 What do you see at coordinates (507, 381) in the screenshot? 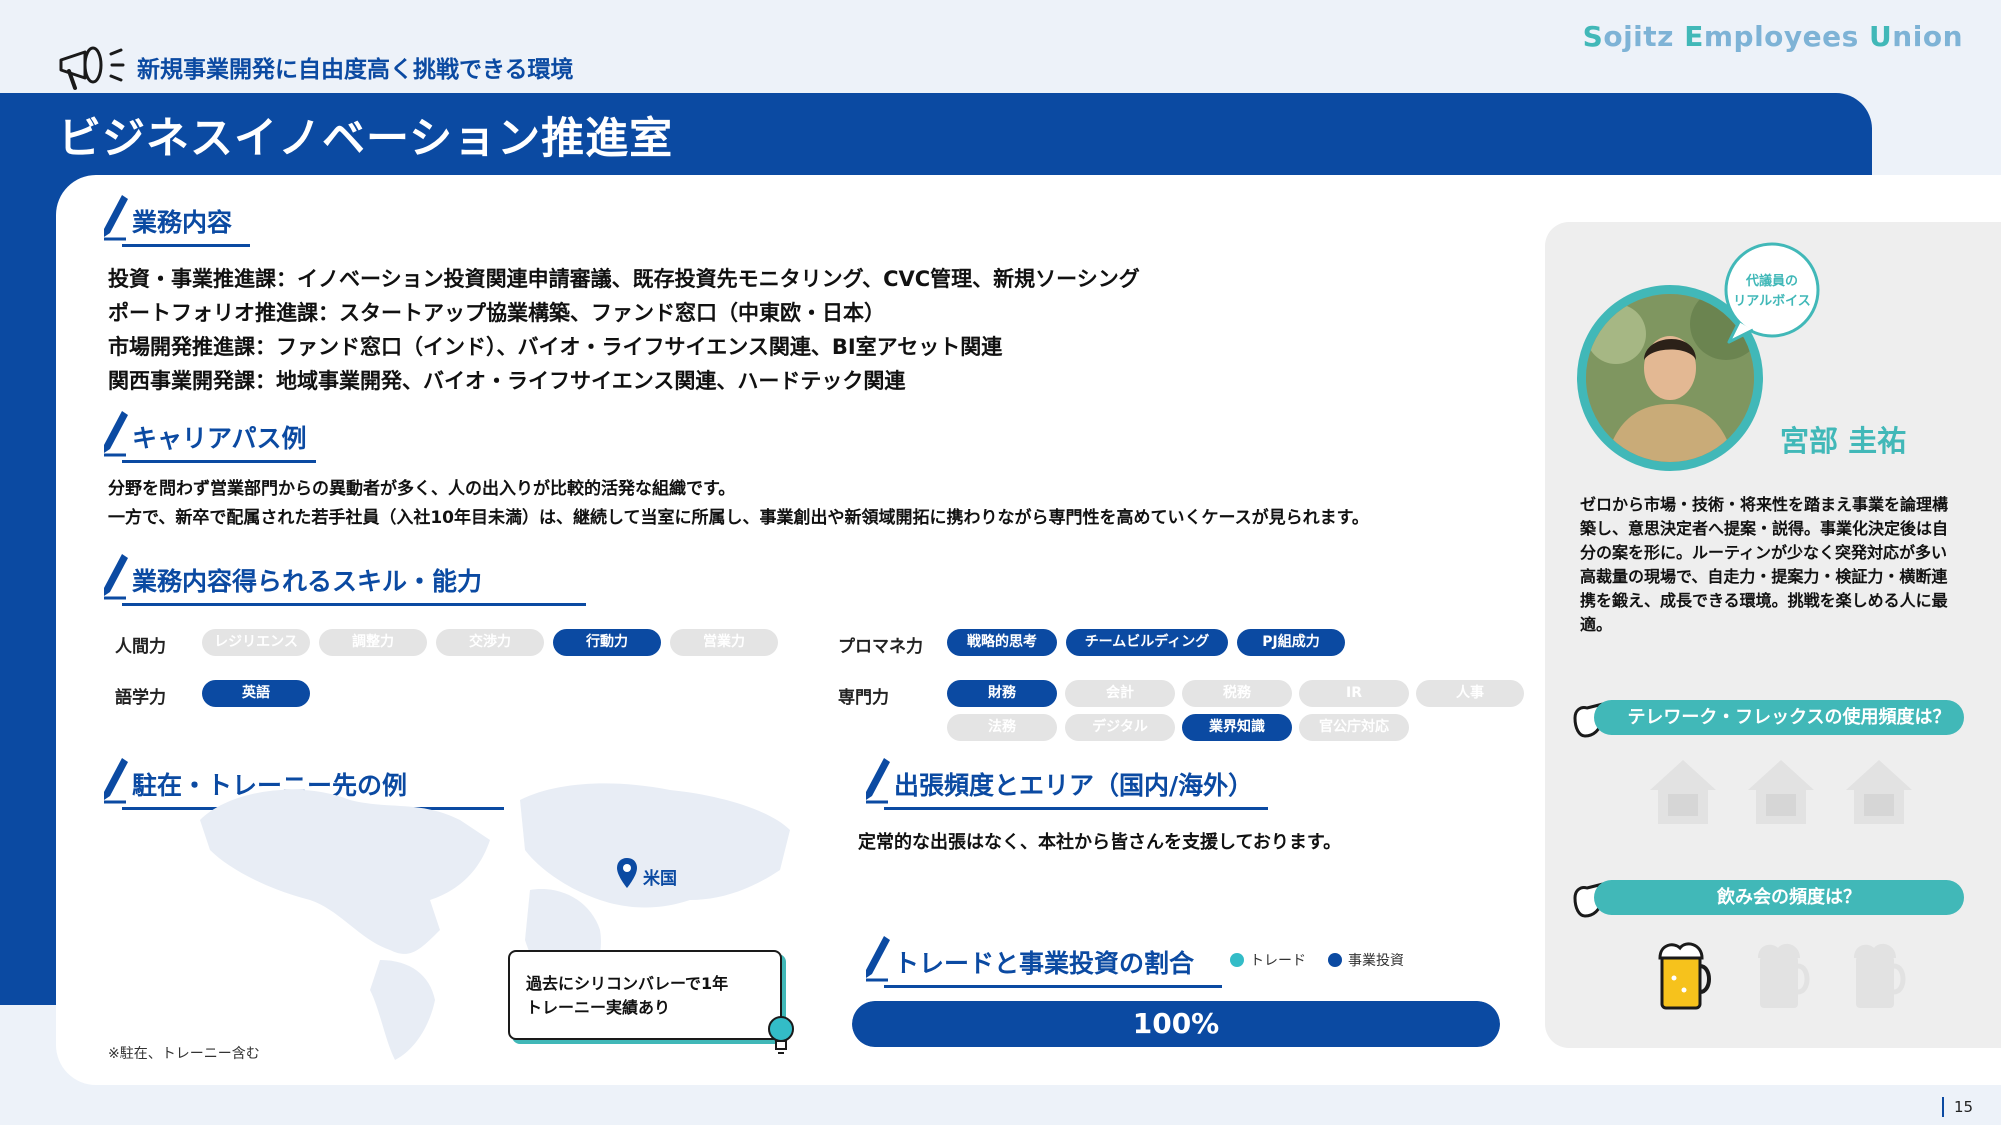
I see `duty-line: 関西事業開発課：地域事業開発、バイオ・ライフサイエンス関連、ハードテック関連` at bounding box center [507, 381].